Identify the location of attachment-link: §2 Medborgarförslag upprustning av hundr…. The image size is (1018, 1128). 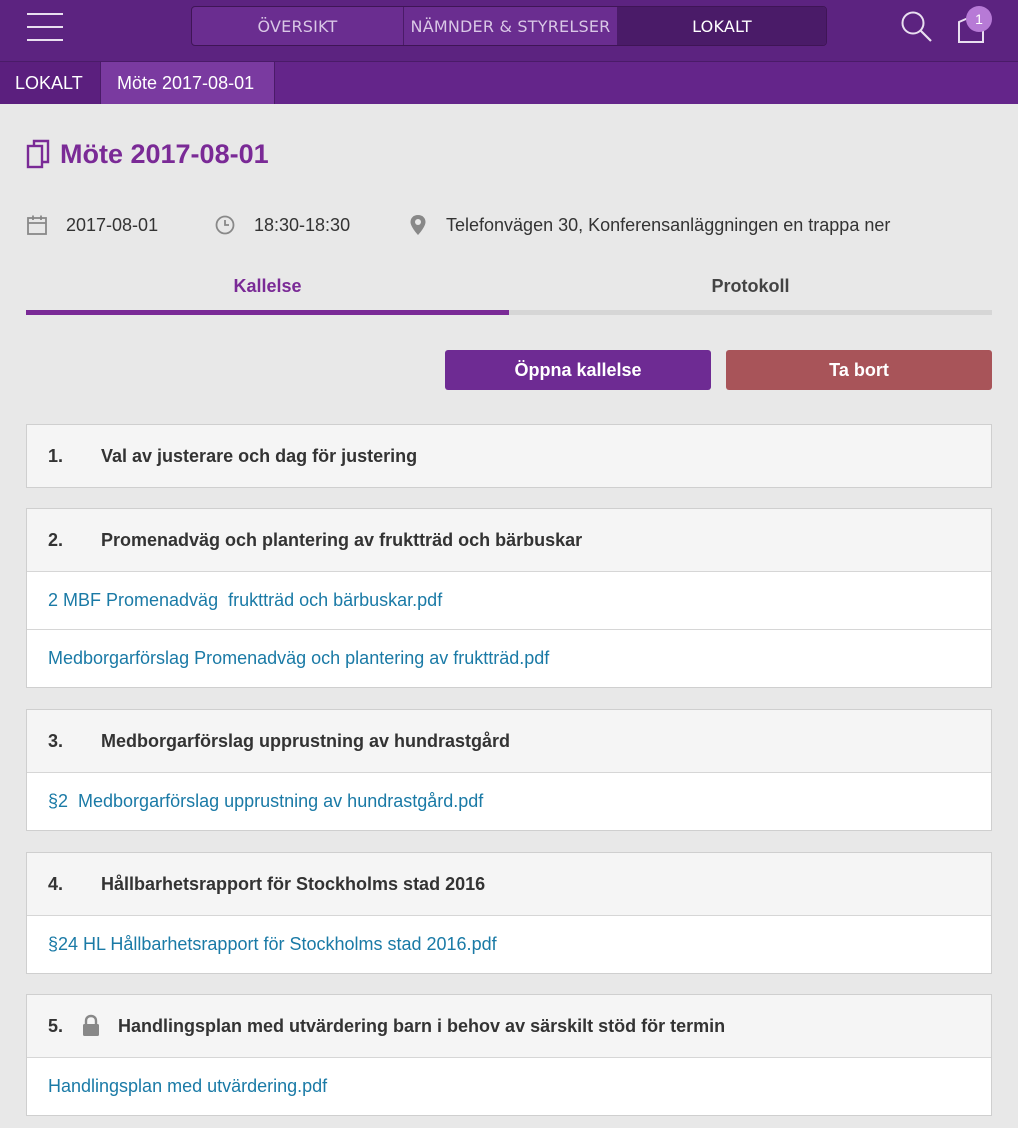
(509, 801).